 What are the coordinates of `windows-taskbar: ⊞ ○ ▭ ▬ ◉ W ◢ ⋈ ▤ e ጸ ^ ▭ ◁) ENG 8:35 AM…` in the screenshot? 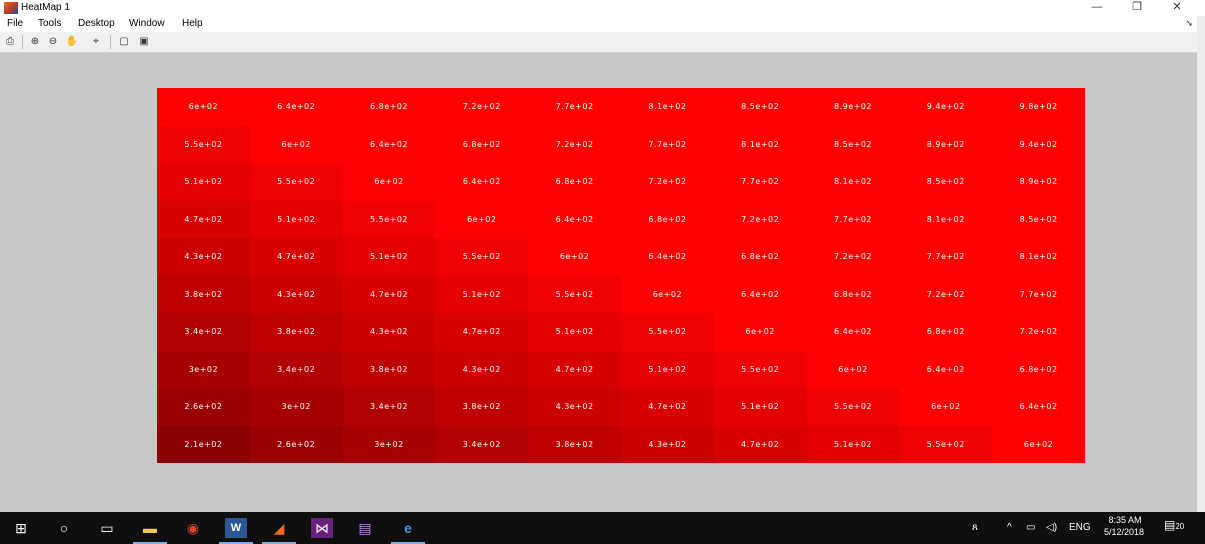 It's located at (602, 528).